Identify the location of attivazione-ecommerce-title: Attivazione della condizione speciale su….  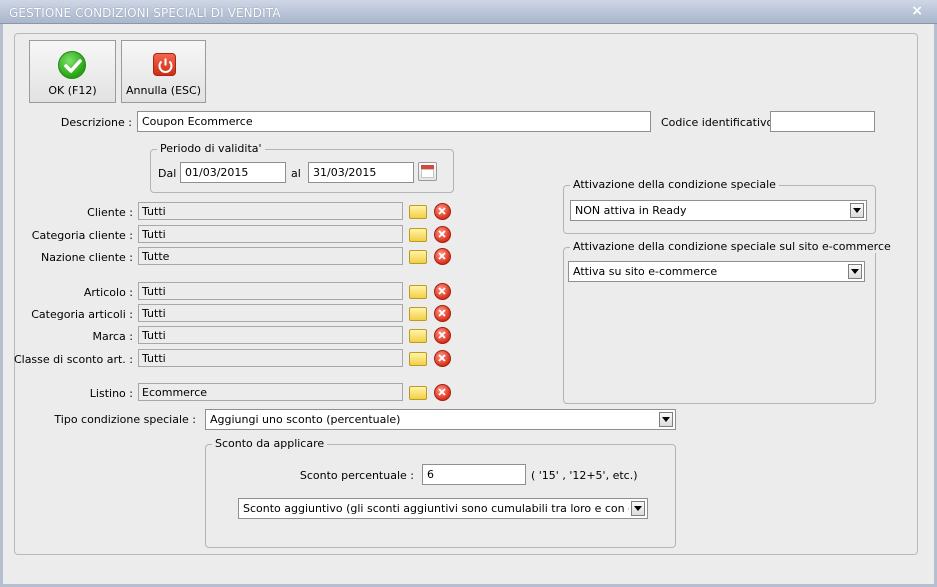
(732, 246).